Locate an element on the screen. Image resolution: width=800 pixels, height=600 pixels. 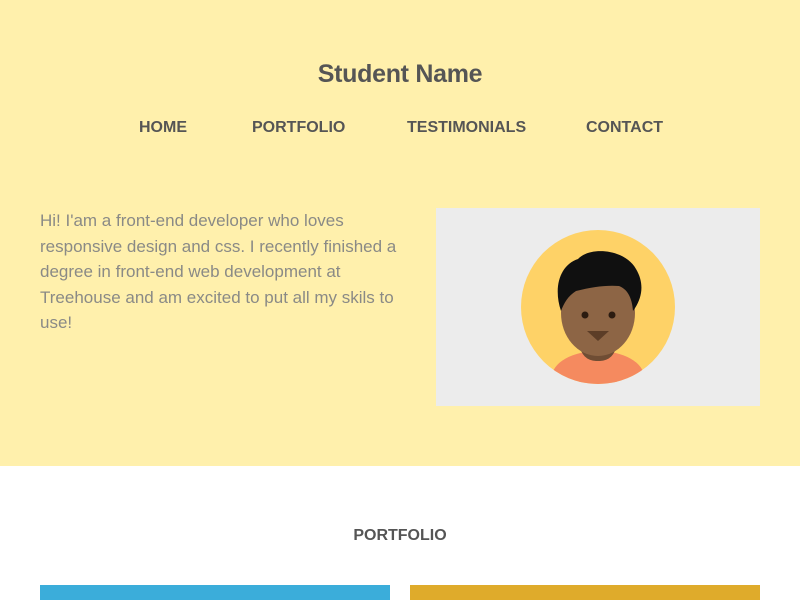
avatar-card is located at coordinates (598, 307).